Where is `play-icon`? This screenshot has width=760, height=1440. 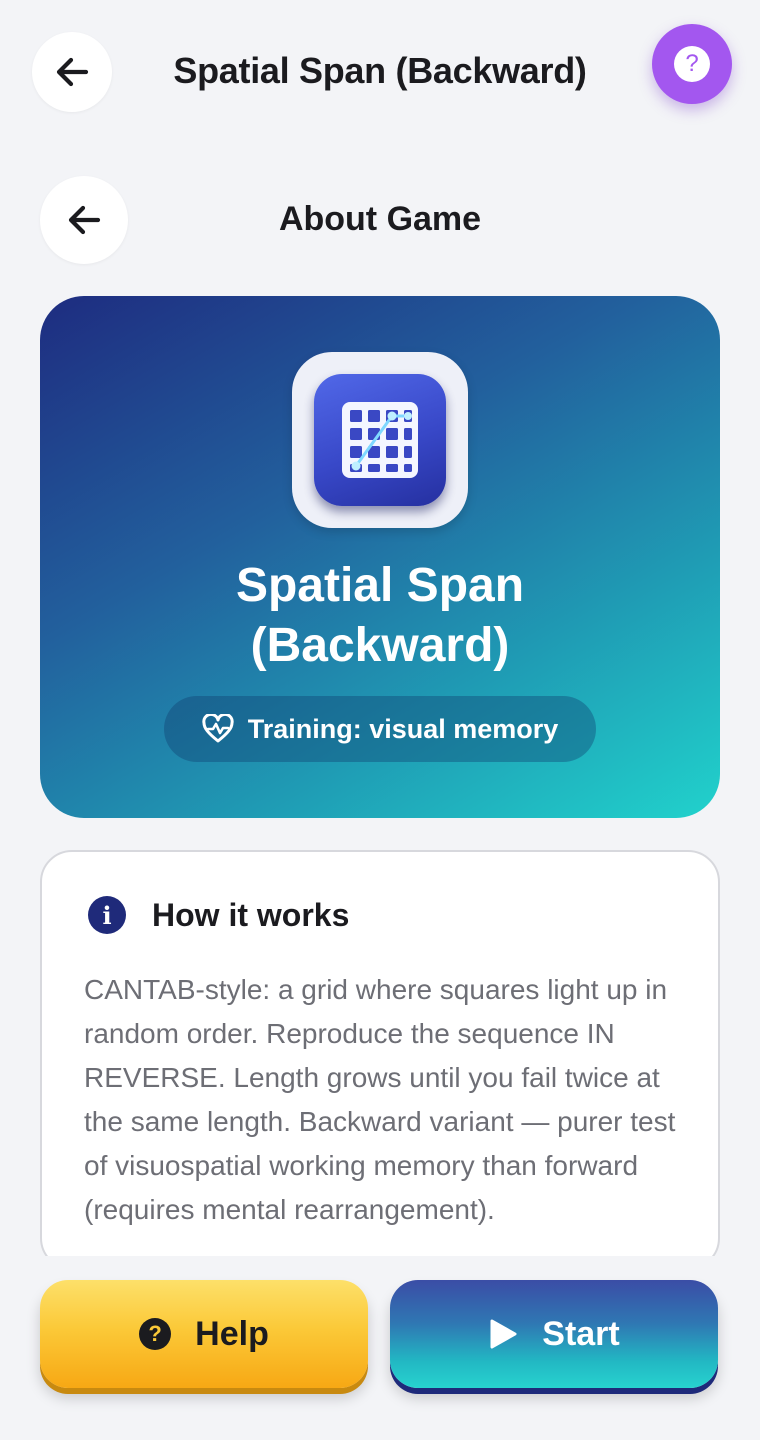
play-icon is located at coordinates (503, 1334).